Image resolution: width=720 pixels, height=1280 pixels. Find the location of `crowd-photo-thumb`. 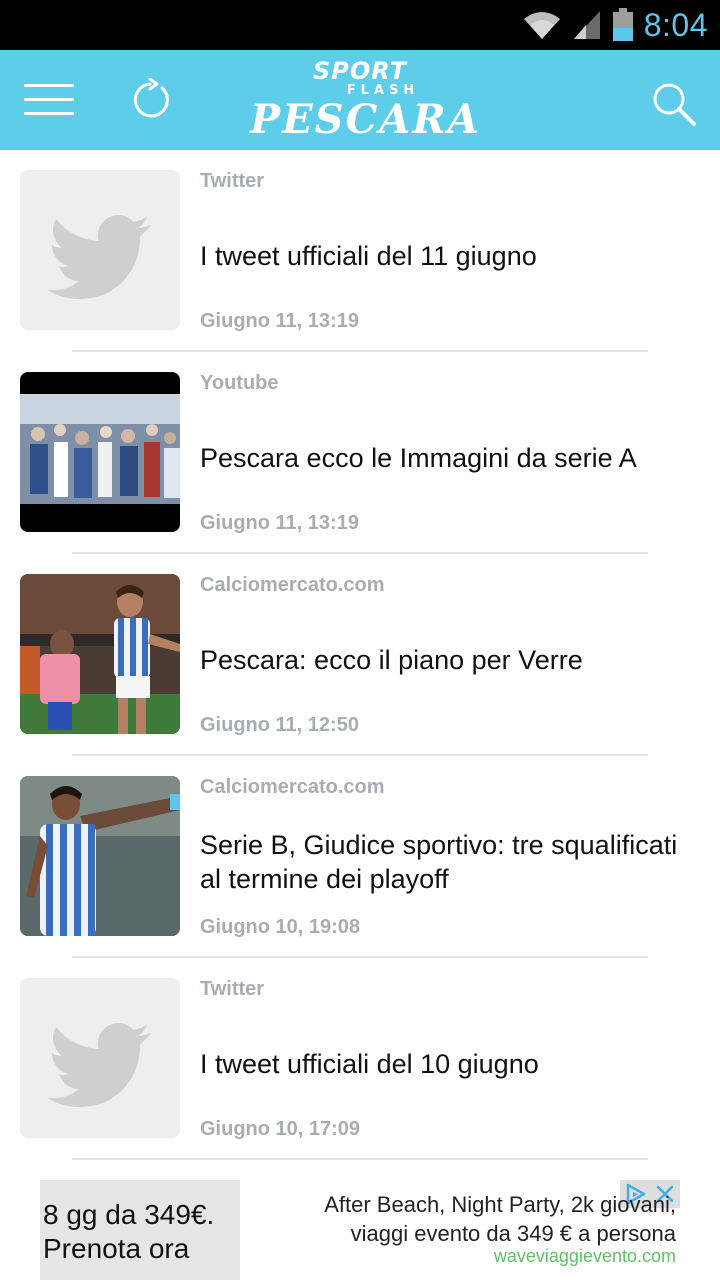

crowd-photo-thumb is located at coordinates (100, 452).